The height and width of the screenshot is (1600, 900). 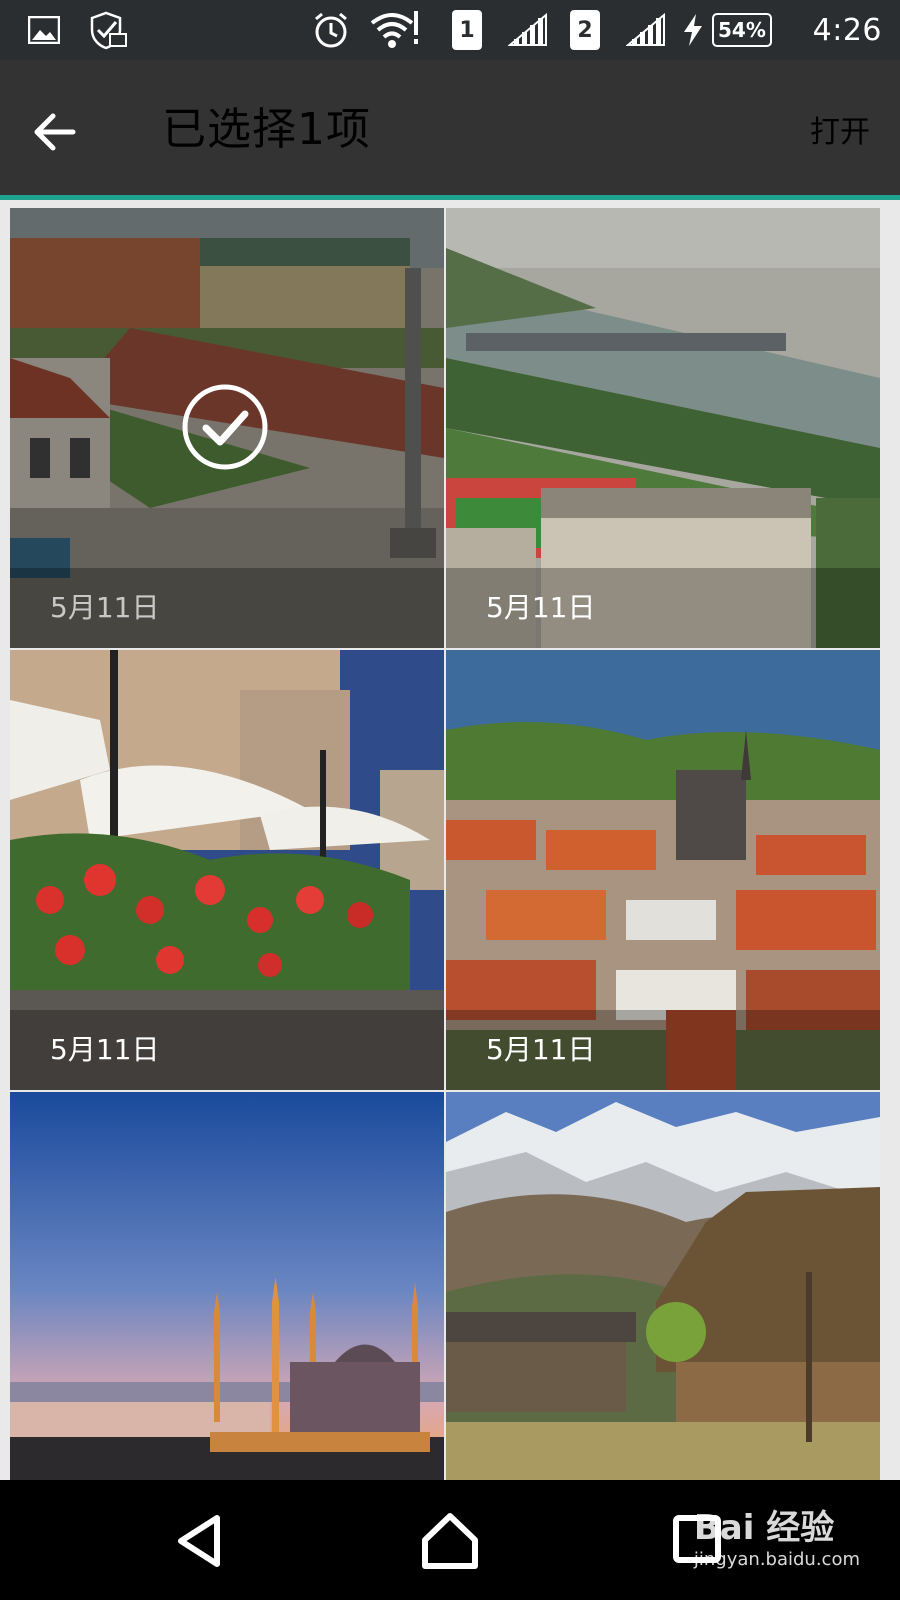 What do you see at coordinates (693, 30) in the screenshot?
I see `charging-icon` at bounding box center [693, 30].